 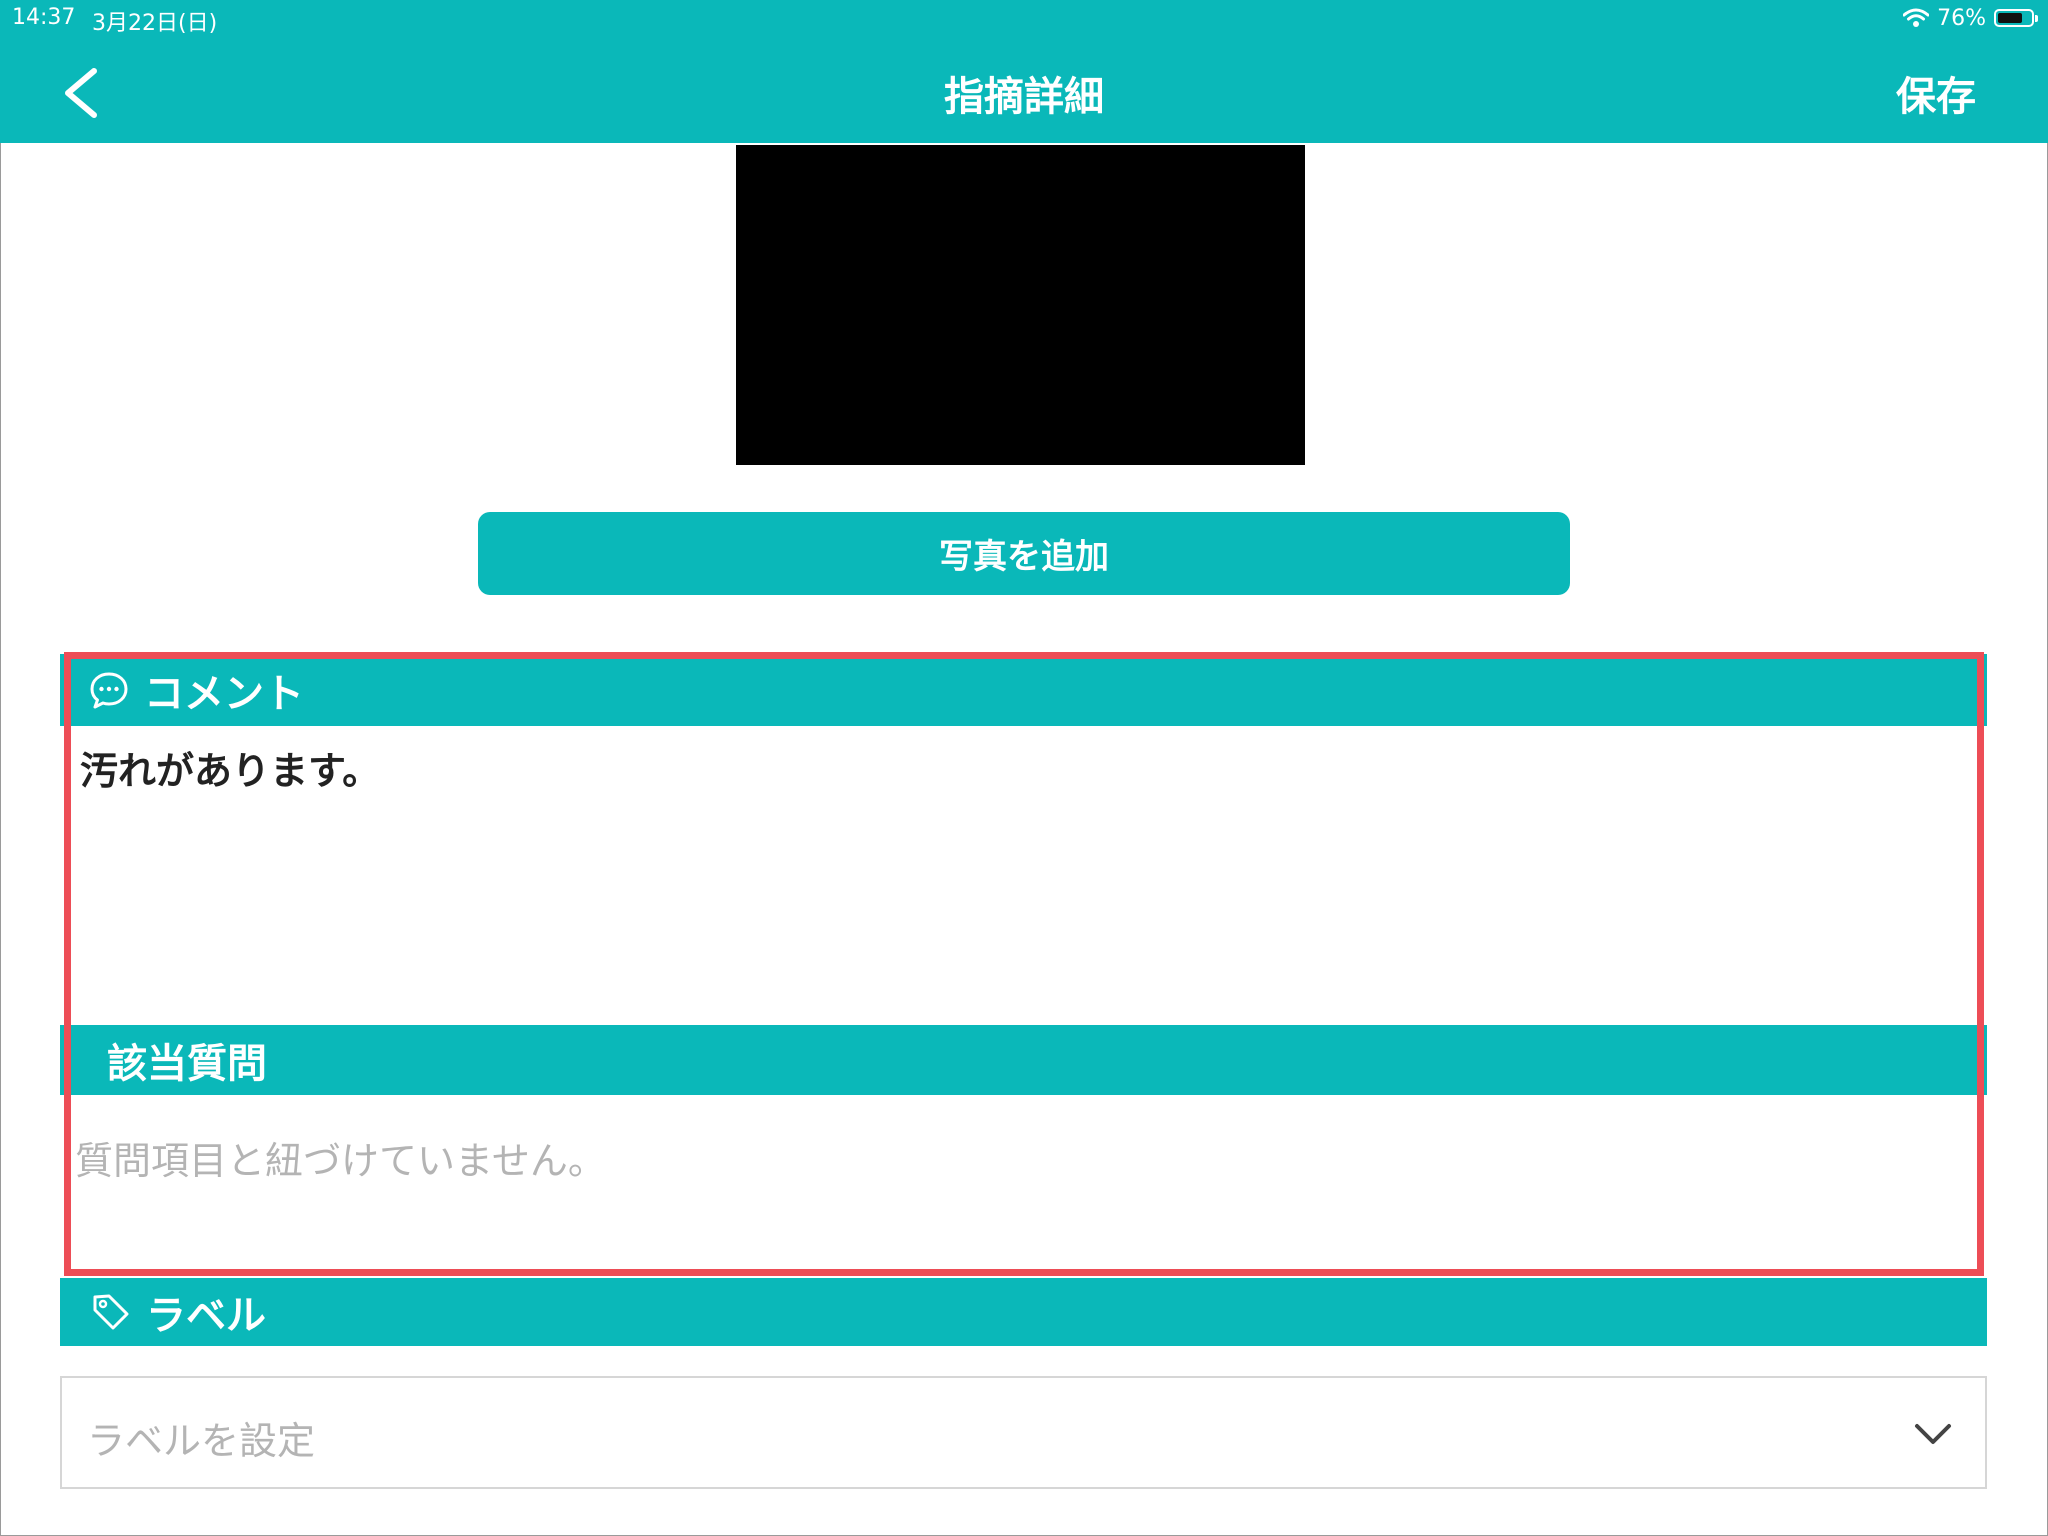 What do you see at coordinates (201, 1441) in the screenshot?
I see `label-select-placeholder: ラベルを設定` at bounding box center [201, 1441].